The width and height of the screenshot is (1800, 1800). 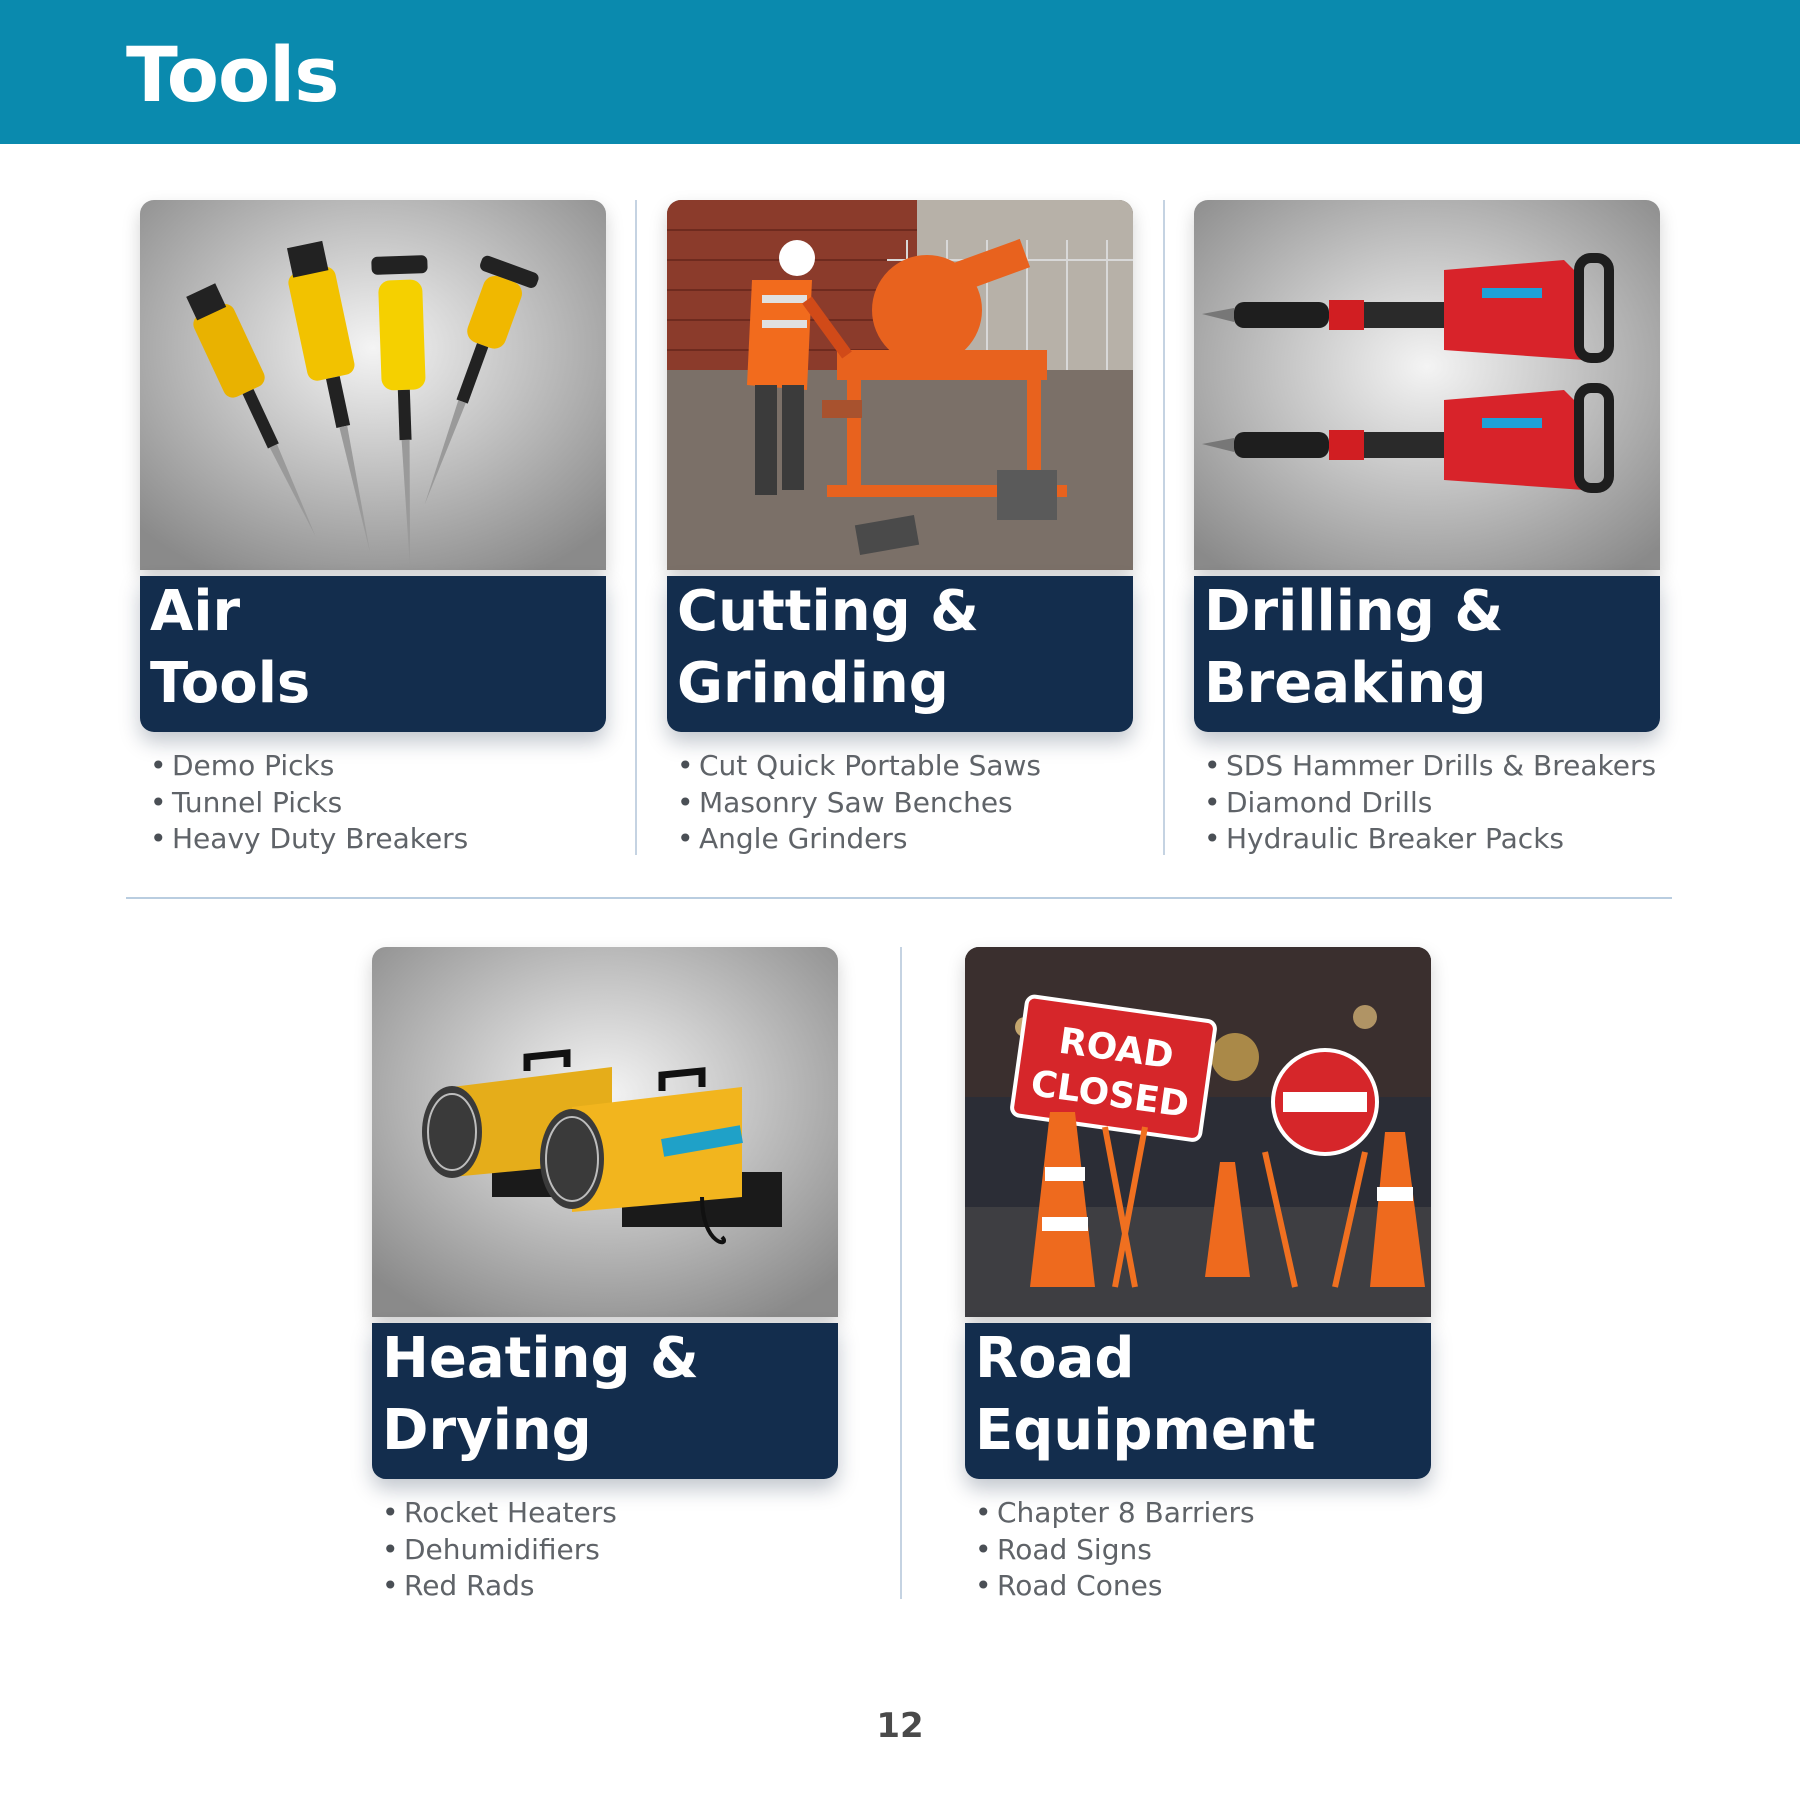 I want to click on list-item: • Demo Picks, so click(x=242, y=765).